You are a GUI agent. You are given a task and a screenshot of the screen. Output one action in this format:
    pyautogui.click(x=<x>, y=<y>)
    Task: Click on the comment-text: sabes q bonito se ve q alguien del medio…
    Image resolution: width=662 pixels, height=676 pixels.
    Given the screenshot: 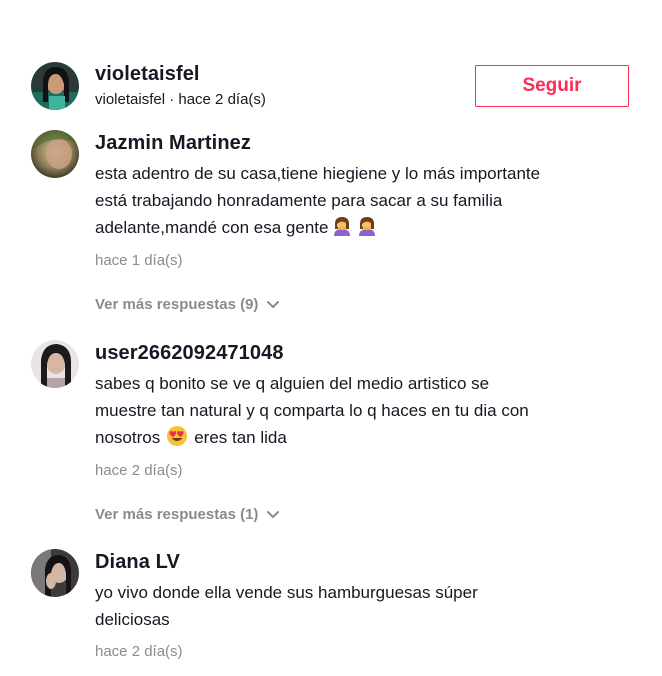 What is the action you would take?
    pyautogui.click(x=365, y=410)
    